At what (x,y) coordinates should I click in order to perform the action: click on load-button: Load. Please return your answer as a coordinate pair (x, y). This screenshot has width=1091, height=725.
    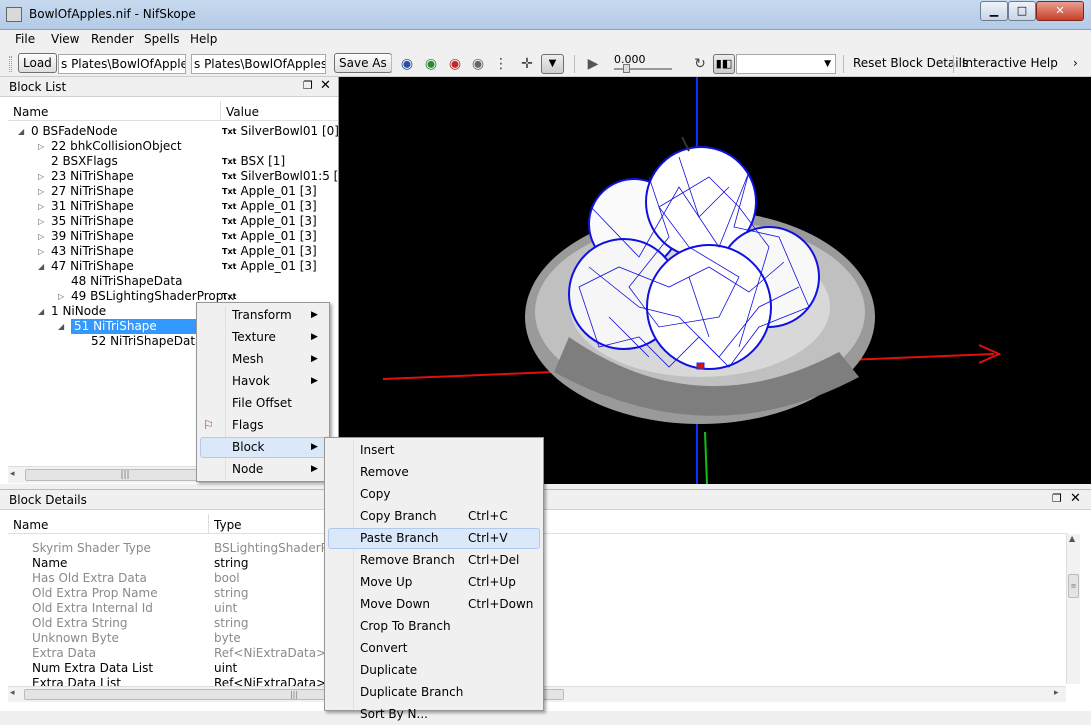
    Looking at the image, I should click on (37, 63).